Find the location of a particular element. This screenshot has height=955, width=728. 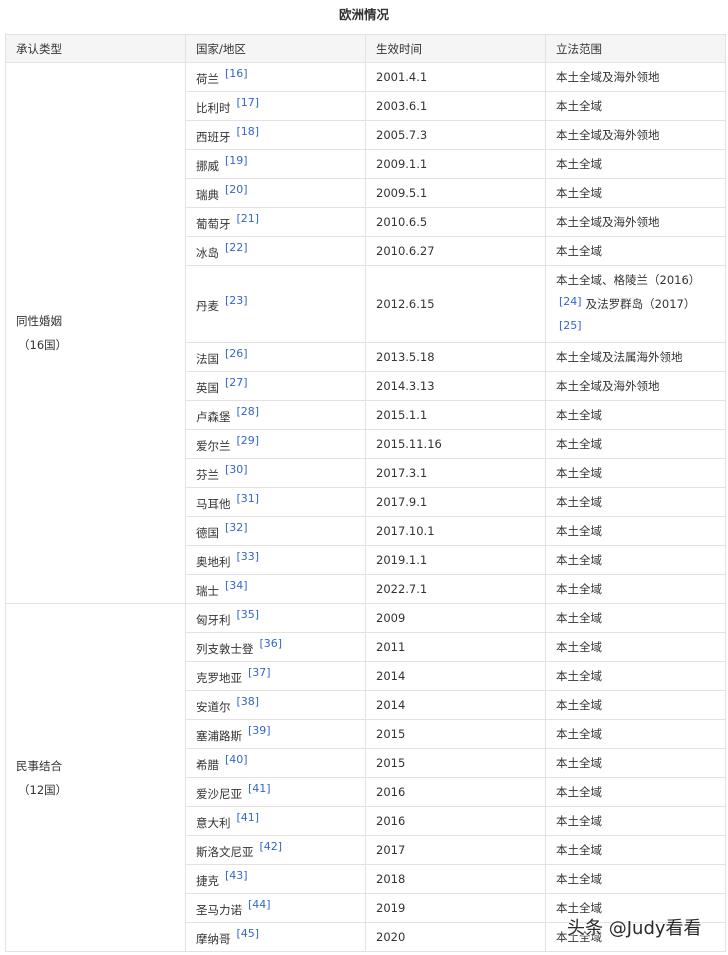

citation-link: [33] is located at coordinates (248, 556).